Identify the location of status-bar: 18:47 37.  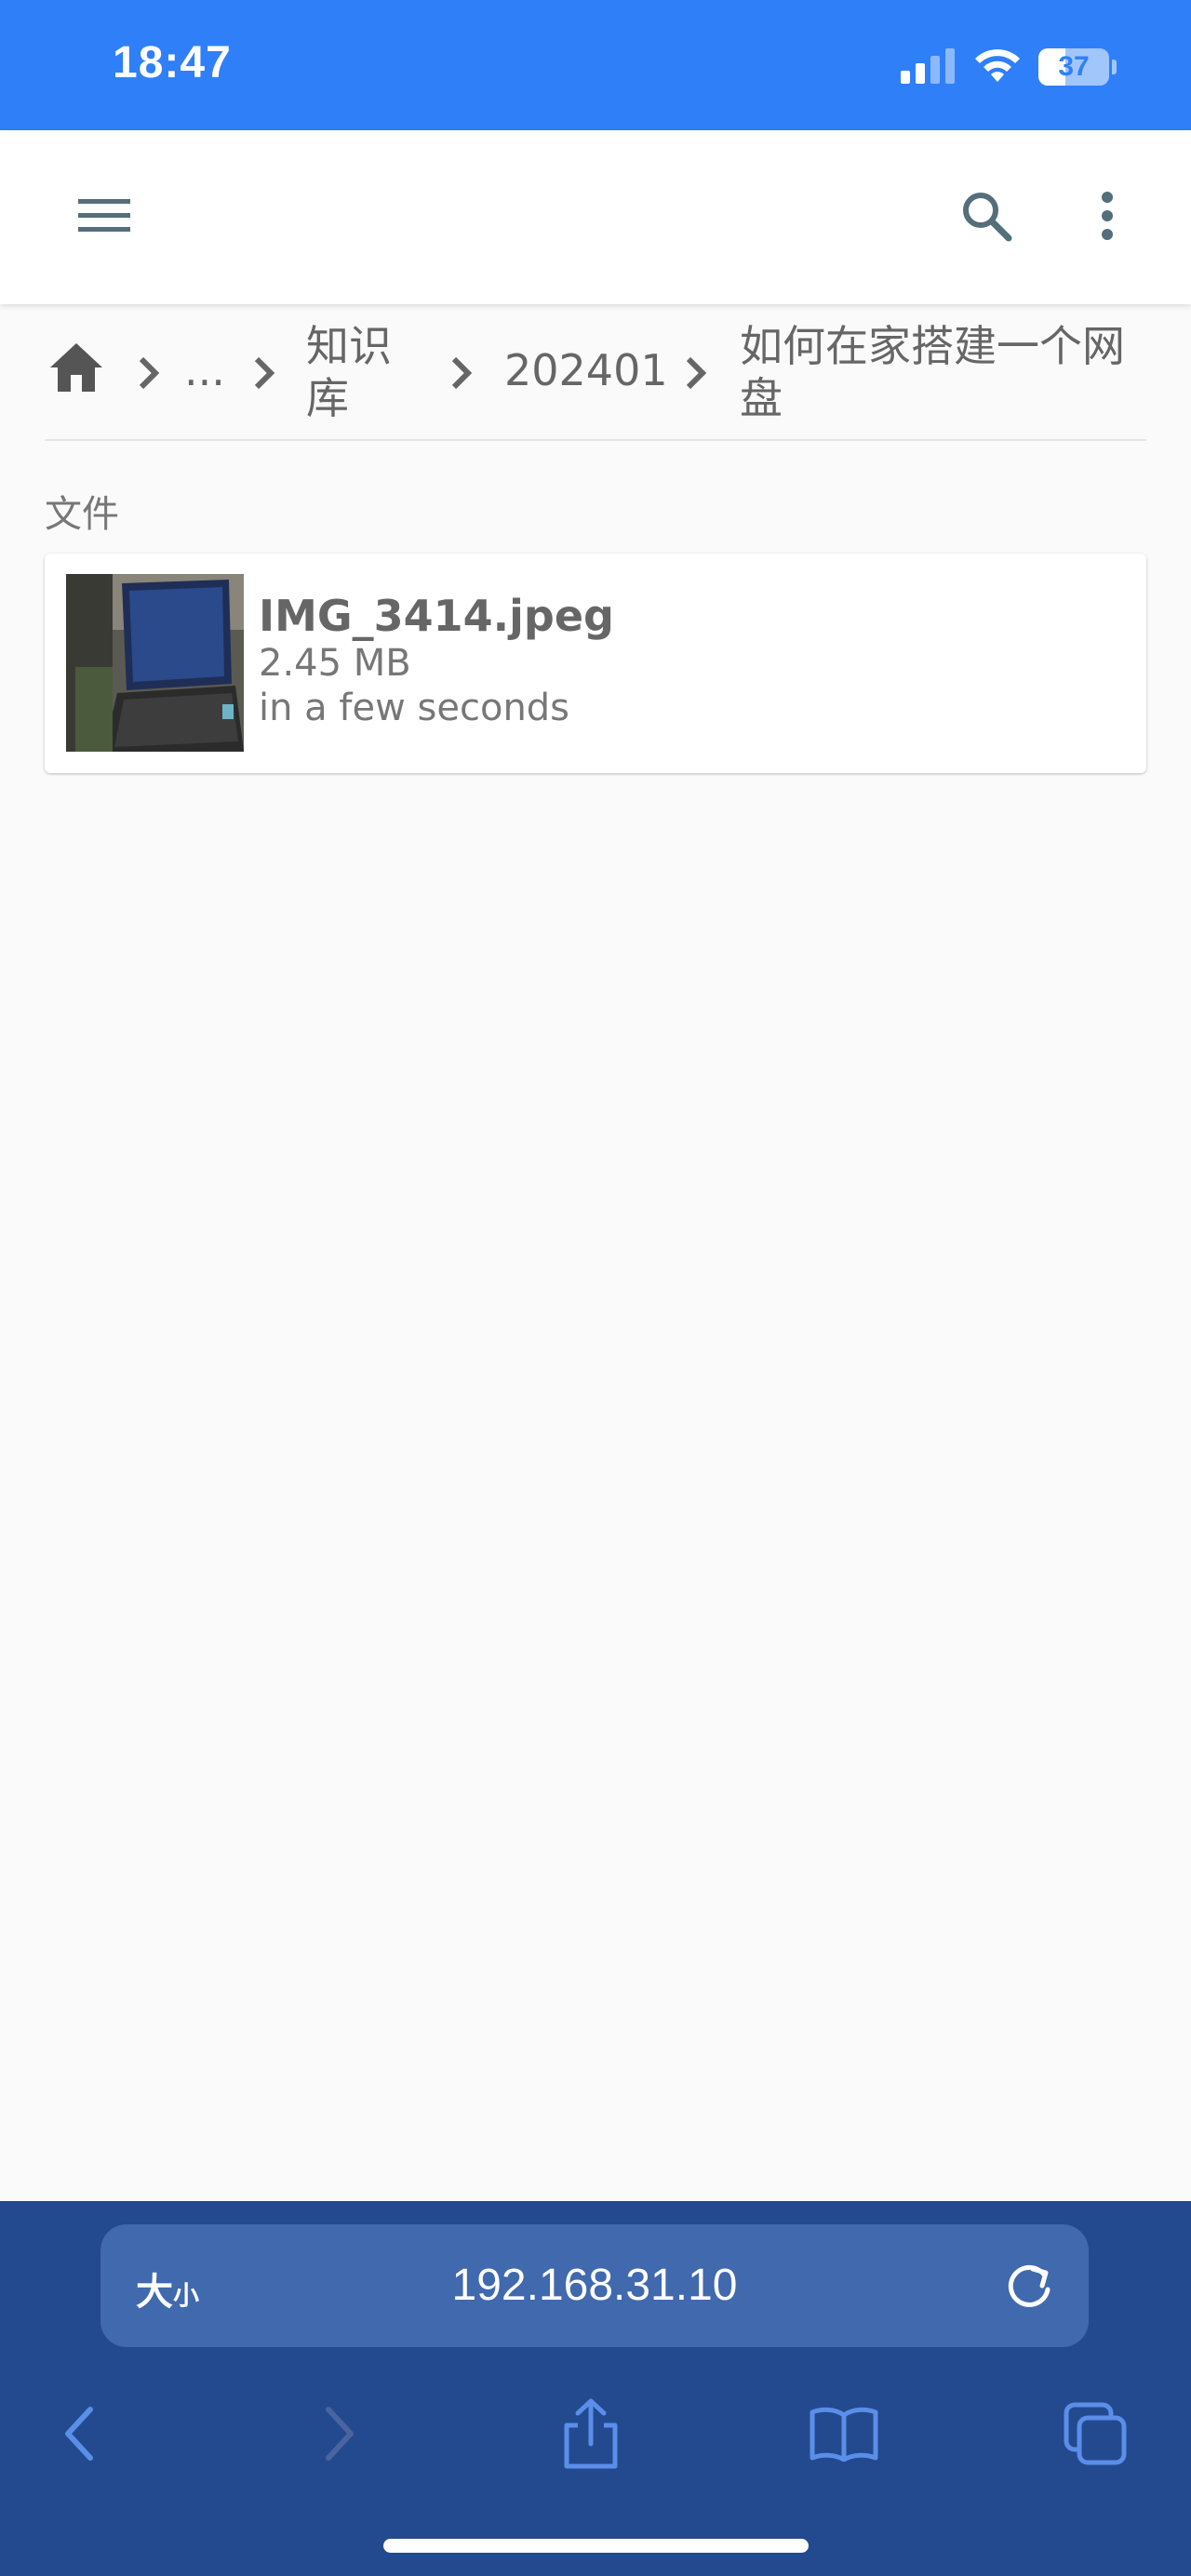
(595, 65).